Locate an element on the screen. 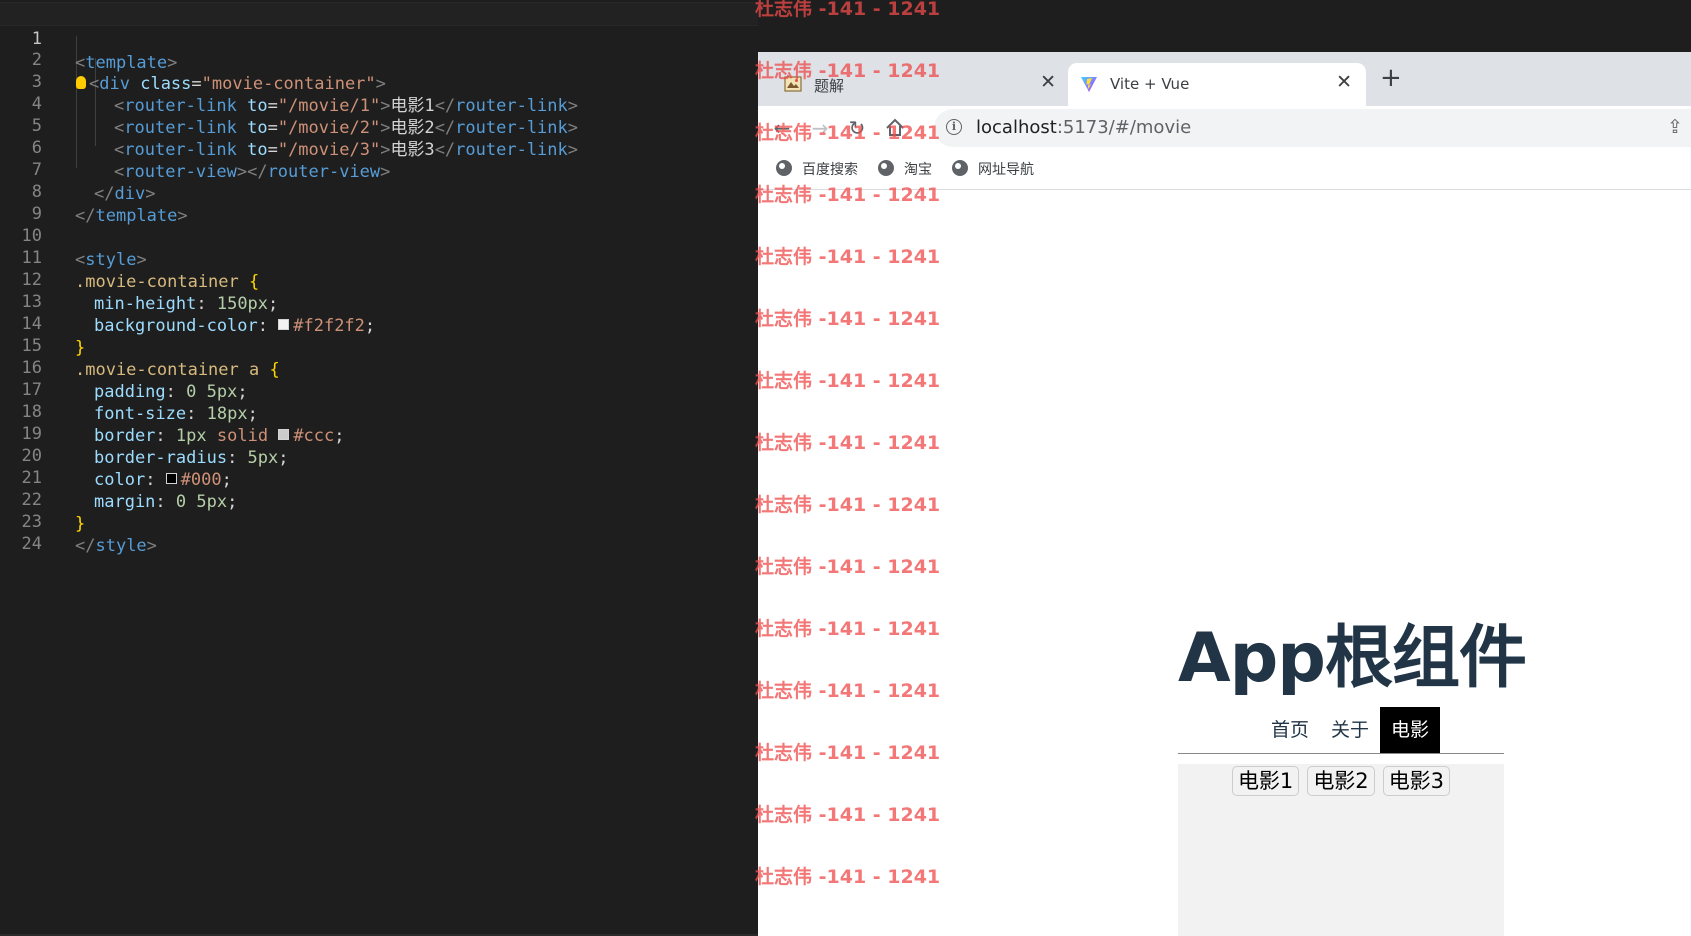 The image size is (1691, 936). movie-link-2: 电影2 is located at coordinates (1341, 781).